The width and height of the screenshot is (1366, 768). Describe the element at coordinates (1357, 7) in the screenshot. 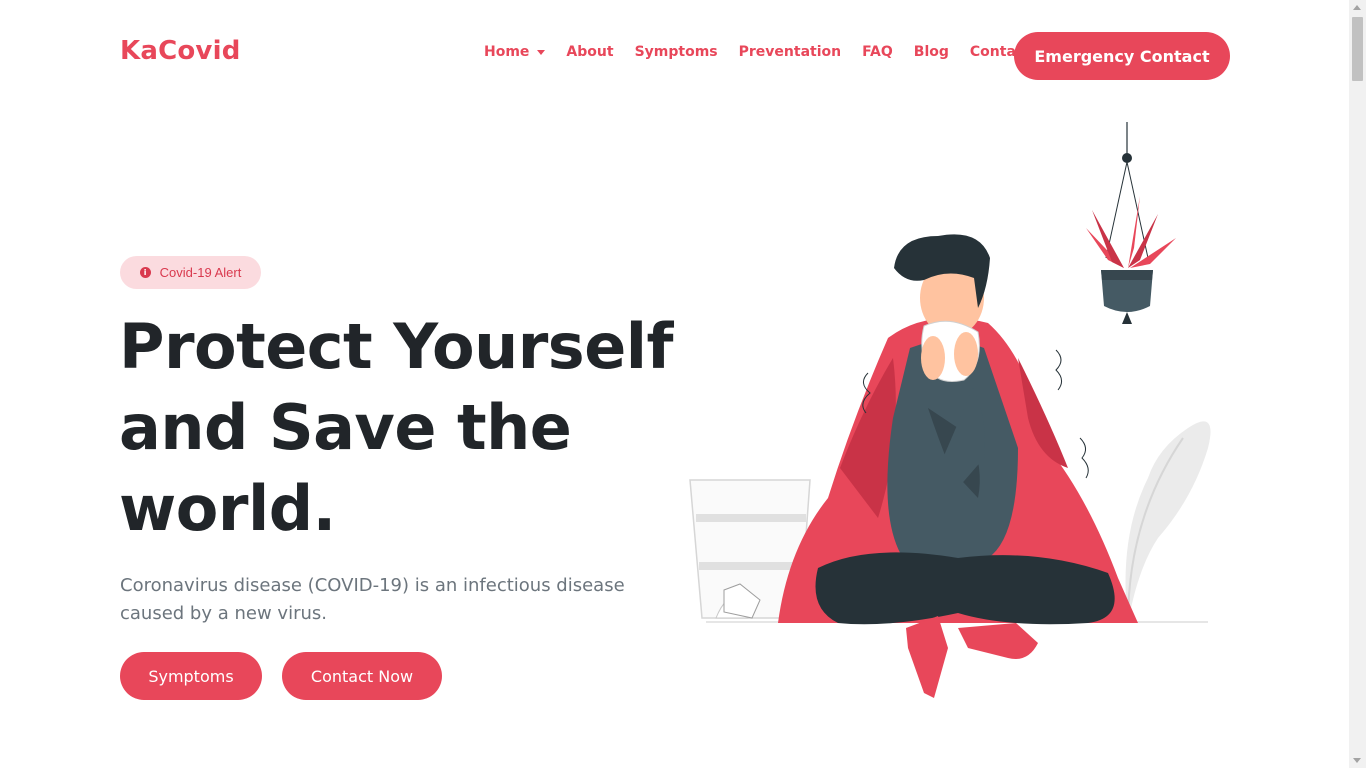

I see `scroll-up-icon` at that location.